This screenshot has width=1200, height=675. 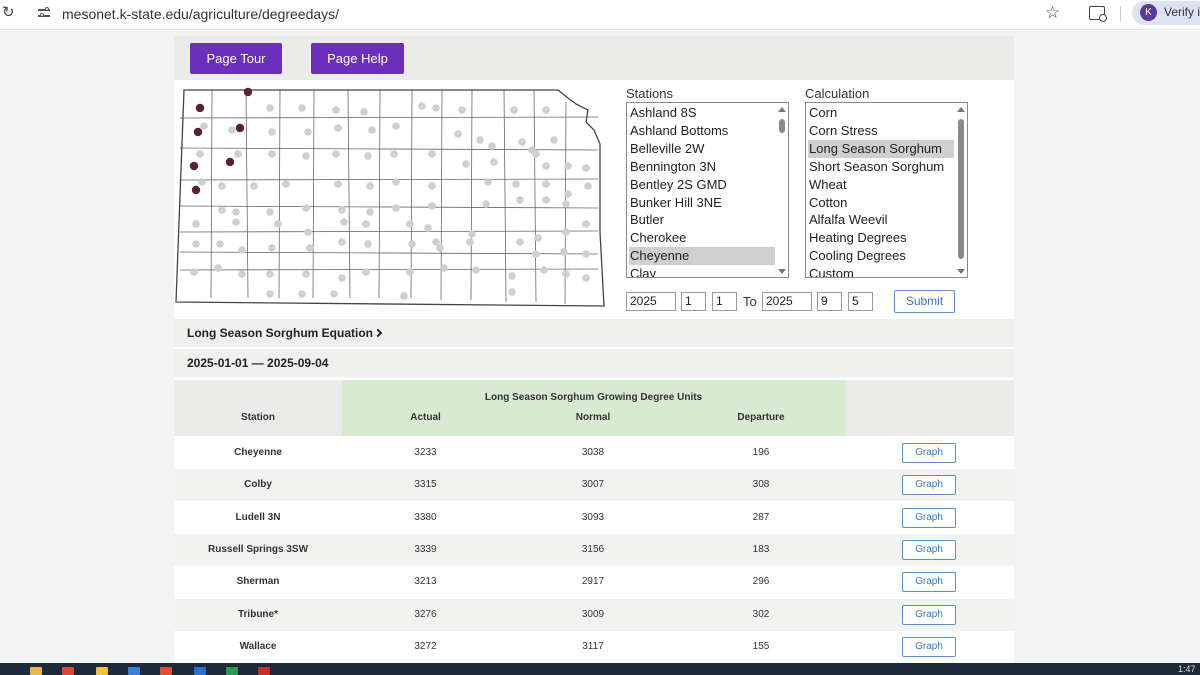 I want to click on reload-icon: ↻, so click(x=9, y=13).